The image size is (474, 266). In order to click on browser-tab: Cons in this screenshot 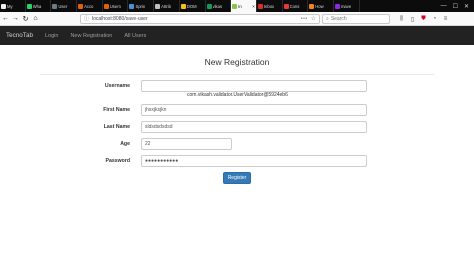, I will do `click(296, 6)`.